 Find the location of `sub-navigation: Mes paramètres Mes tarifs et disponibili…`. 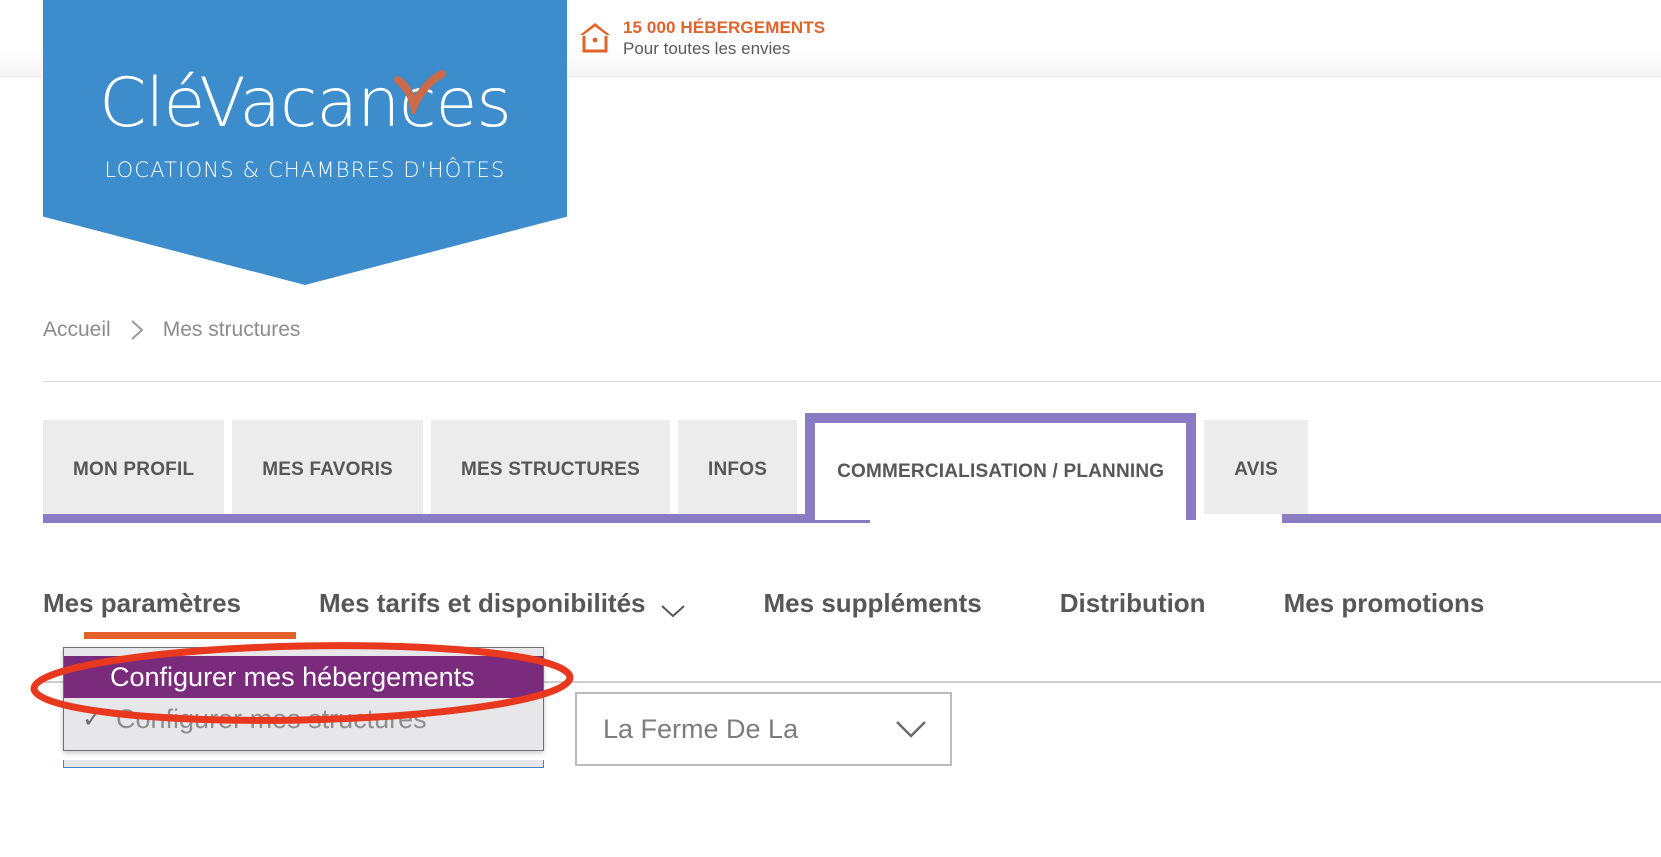

sub-navigation: Mes paramètres Mes tarifs et disponibili… is located at coordinates (802, 603).